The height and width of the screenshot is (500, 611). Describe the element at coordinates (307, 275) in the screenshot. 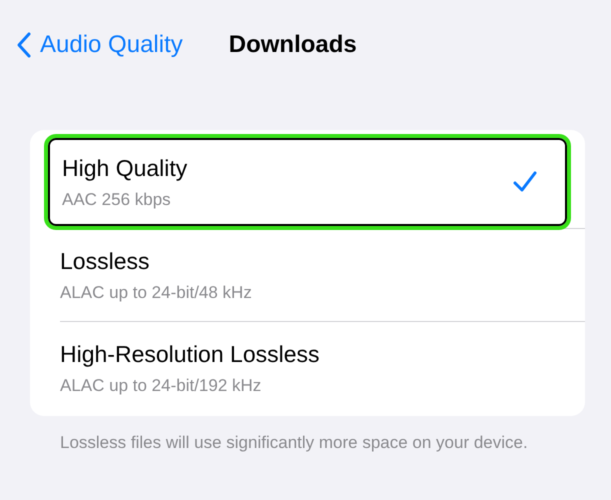

I see `quality-option: Lossless ALAC up to 24-bit/48 kHz` at that location.